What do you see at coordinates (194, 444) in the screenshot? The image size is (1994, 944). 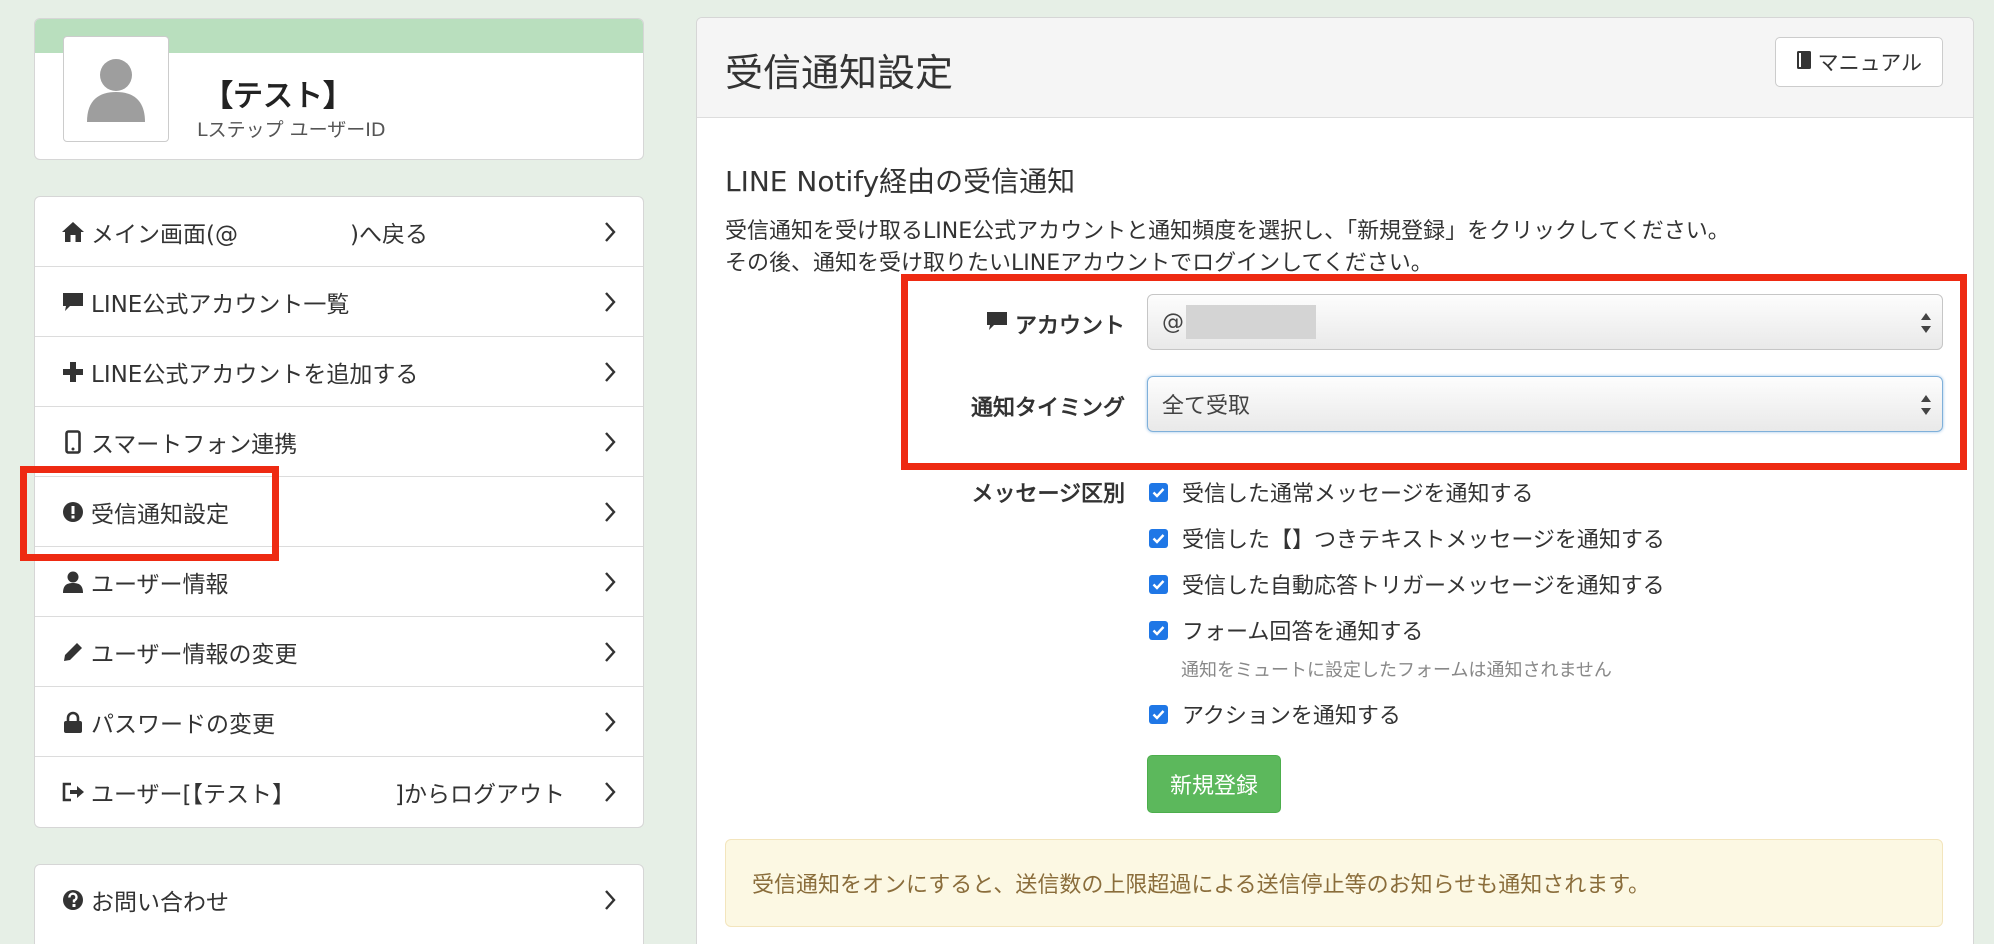 I see `sidebar-item-label: スマートフォン連携` at bounding box center [194, 444].